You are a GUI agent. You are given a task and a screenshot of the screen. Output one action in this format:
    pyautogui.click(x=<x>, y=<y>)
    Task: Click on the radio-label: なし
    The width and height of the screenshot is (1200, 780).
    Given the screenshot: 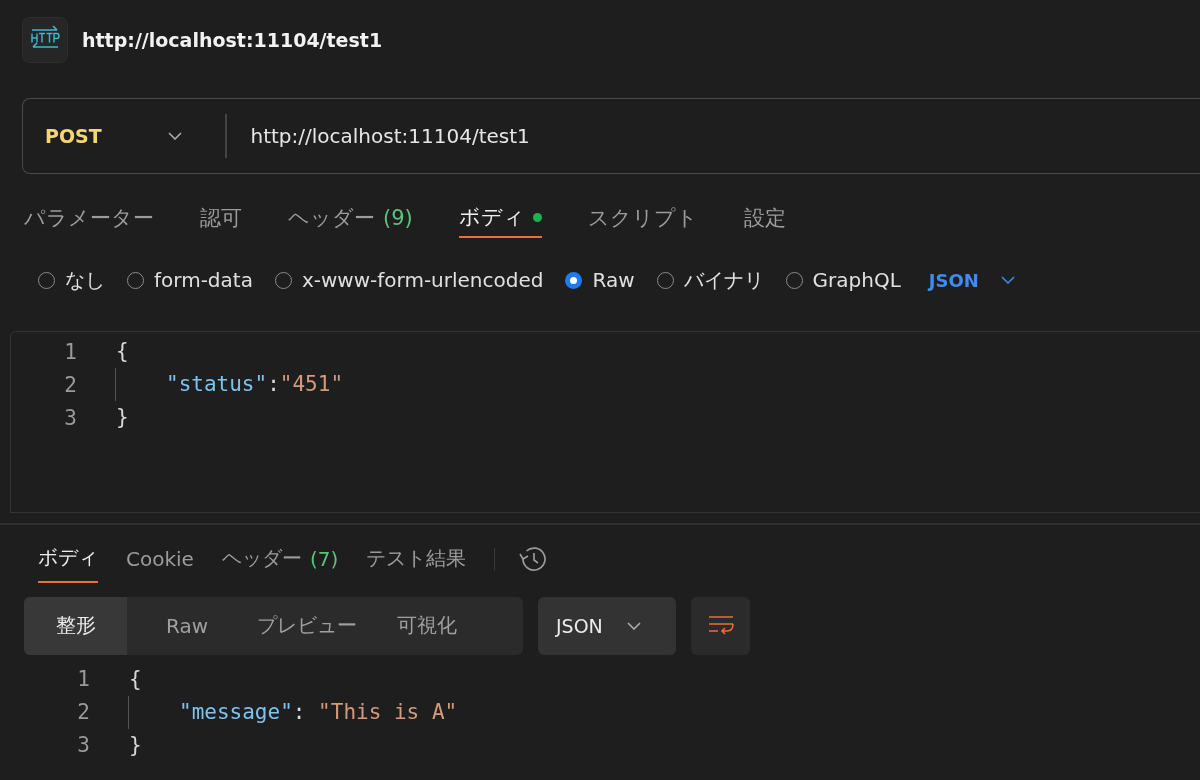 What is the action you would take?
    pyautogui.click(x=85, y=280)
    